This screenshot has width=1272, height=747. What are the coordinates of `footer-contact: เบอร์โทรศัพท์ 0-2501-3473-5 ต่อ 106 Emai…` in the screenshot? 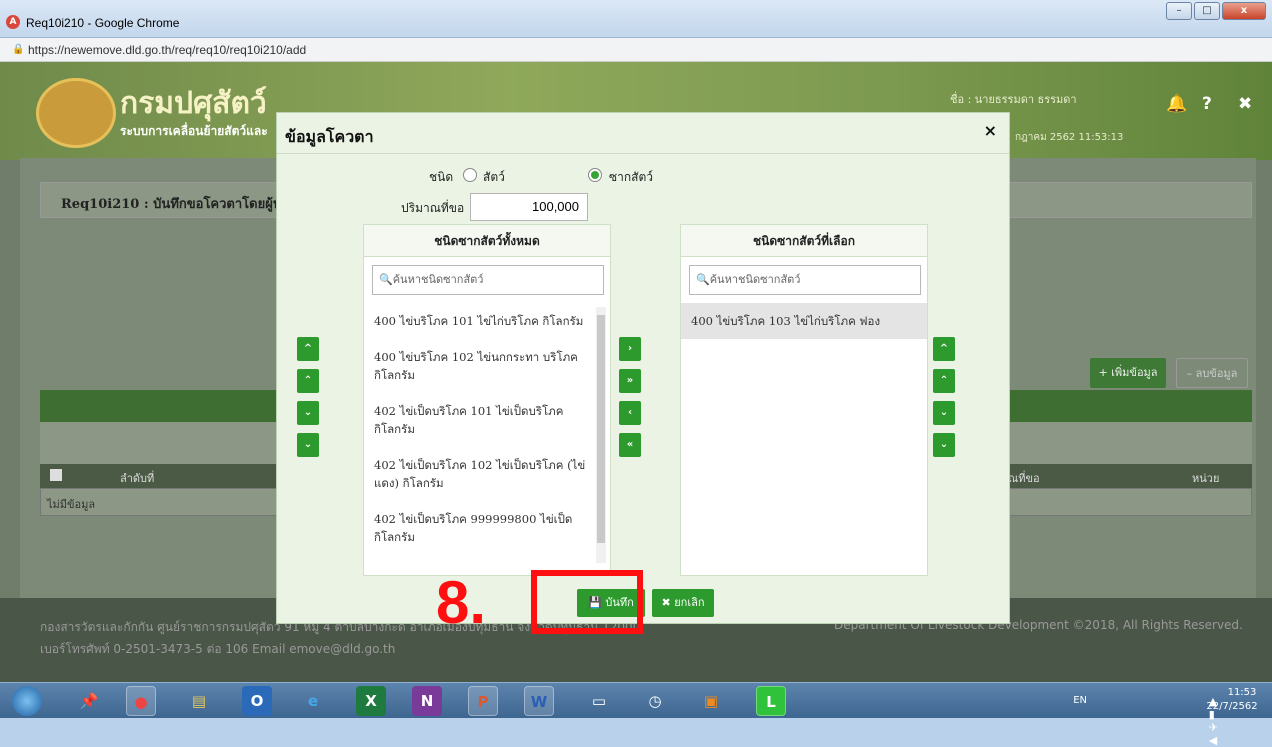 It's located at (218, 649).